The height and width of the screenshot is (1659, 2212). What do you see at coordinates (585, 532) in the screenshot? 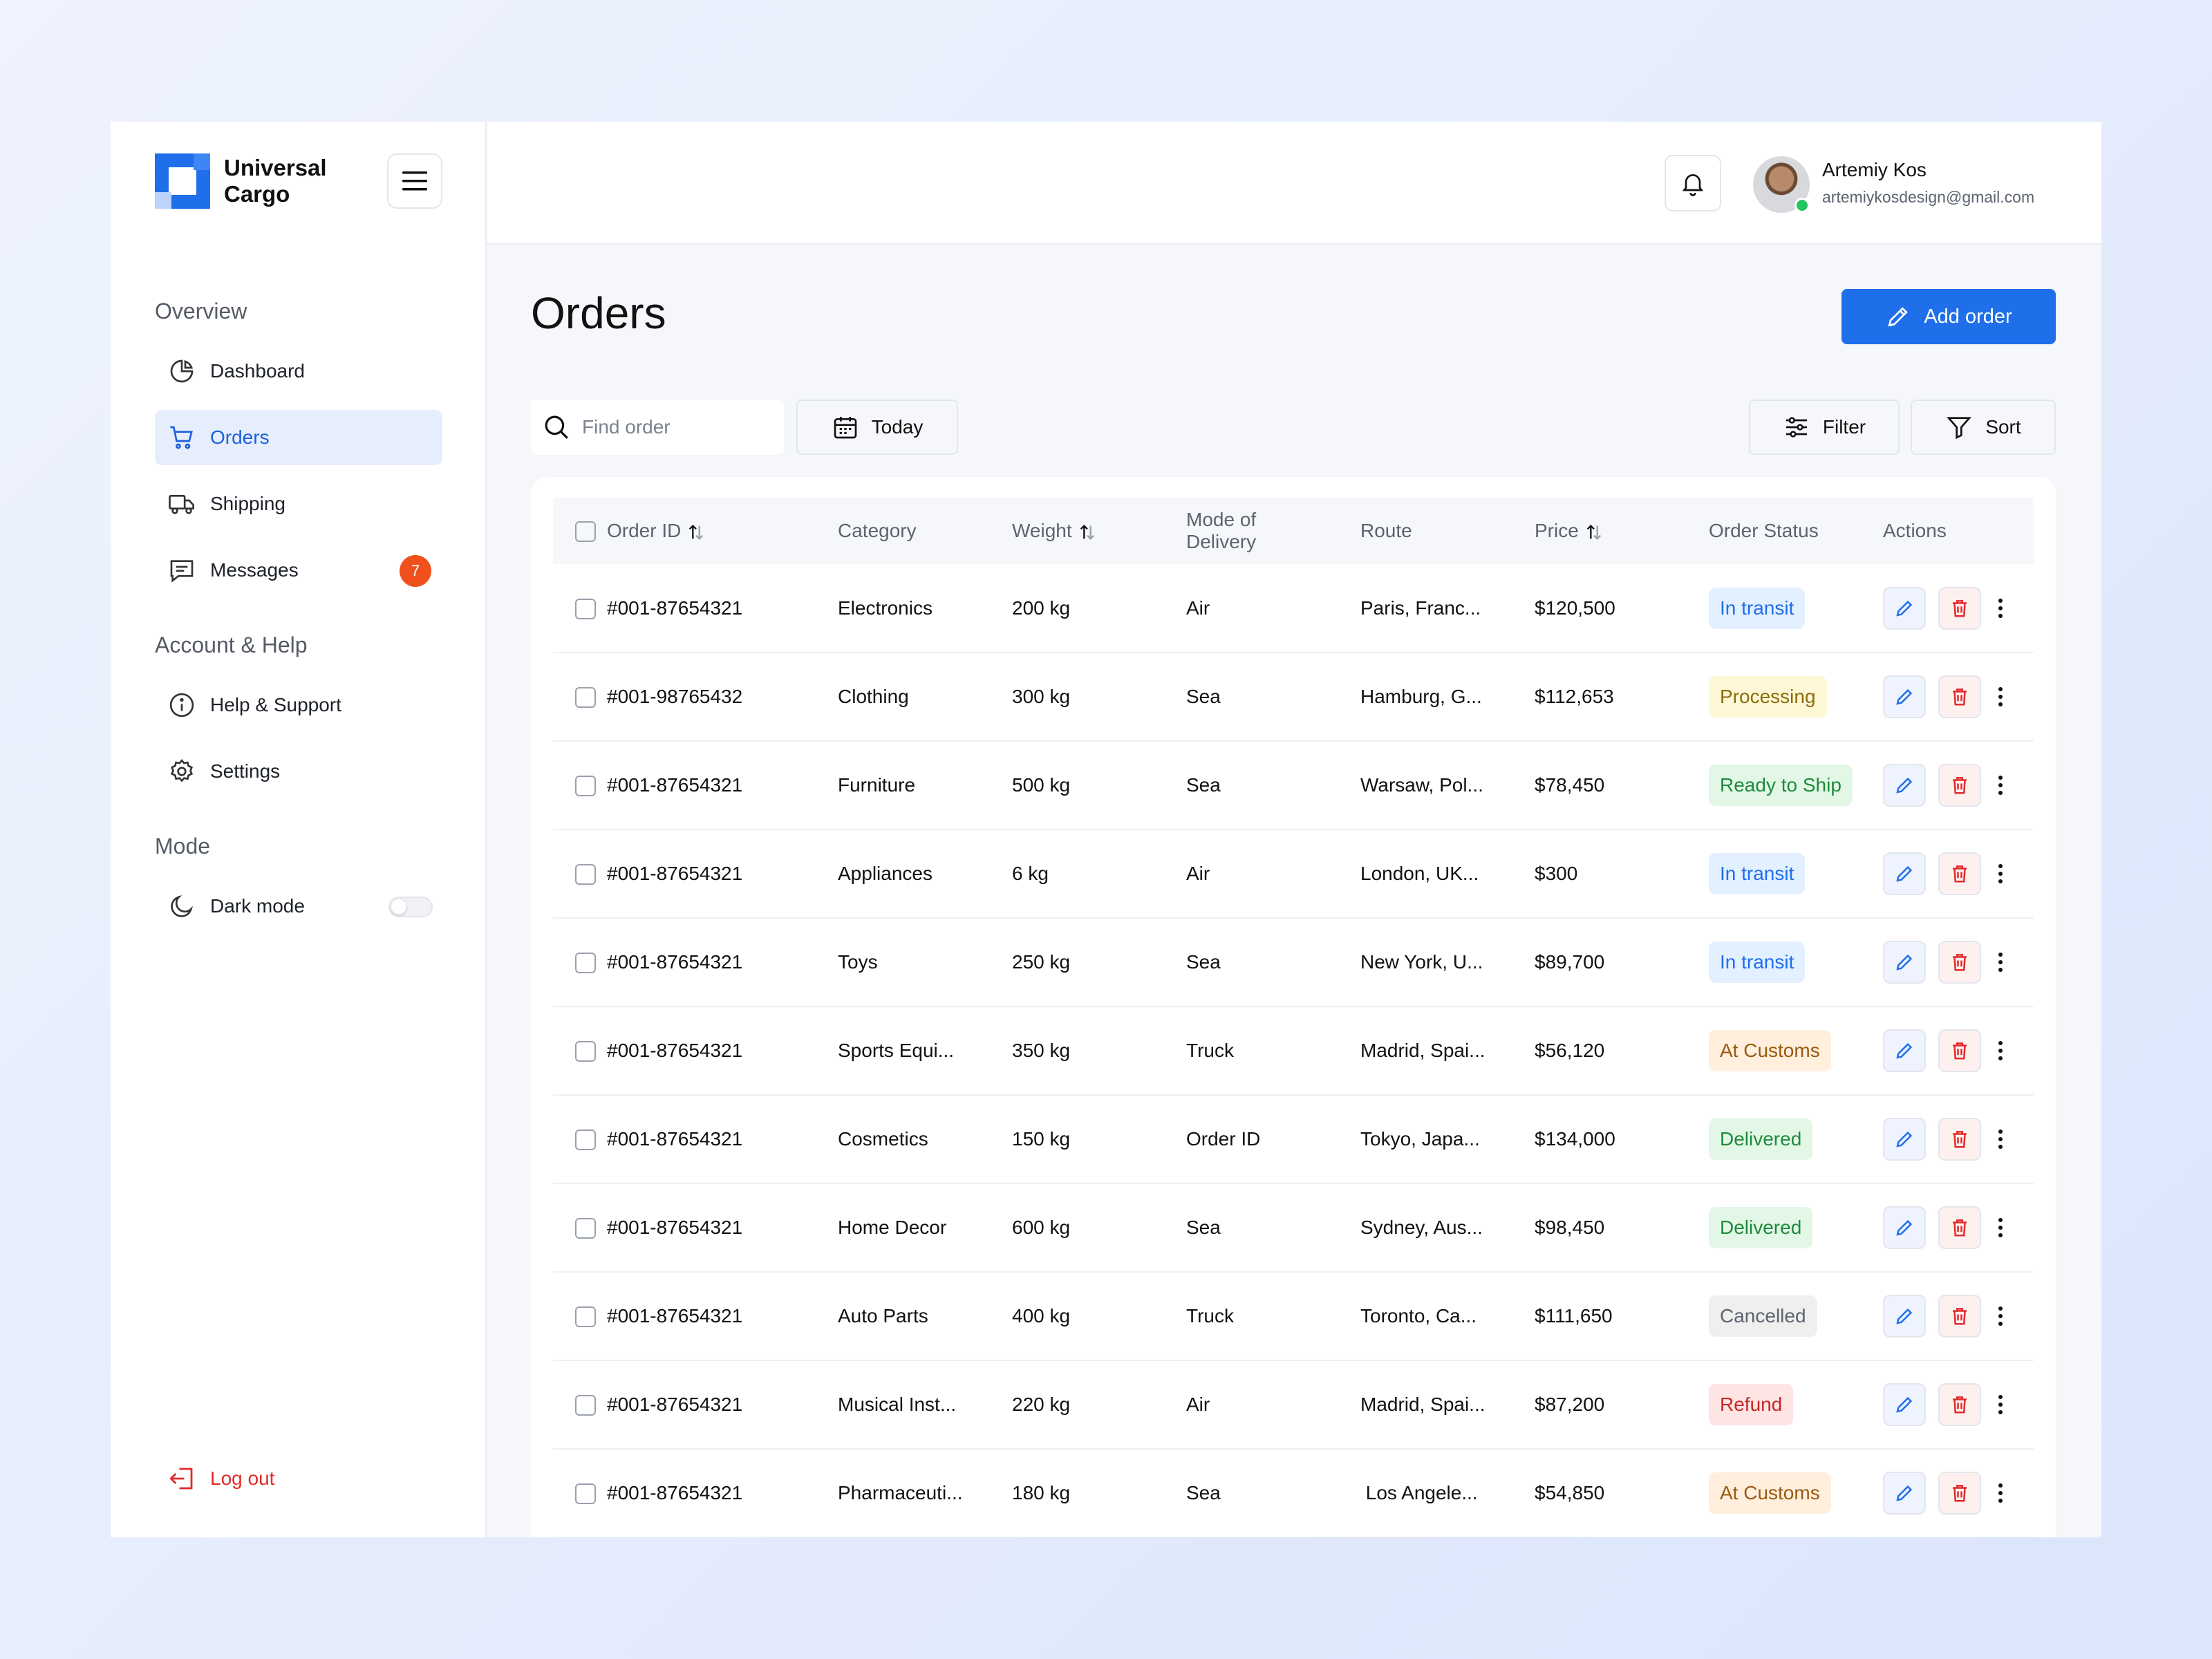
I see `select-all-checkbox` at bounding box center [585, 532].